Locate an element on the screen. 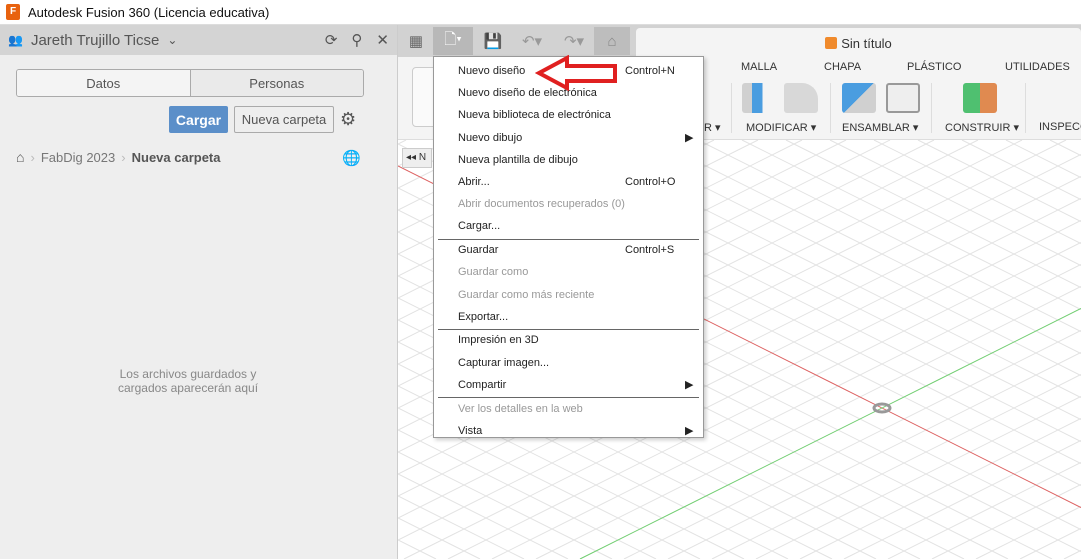  group-construir: CONSTRUIR ▾ is located at coordinates (982, 127).